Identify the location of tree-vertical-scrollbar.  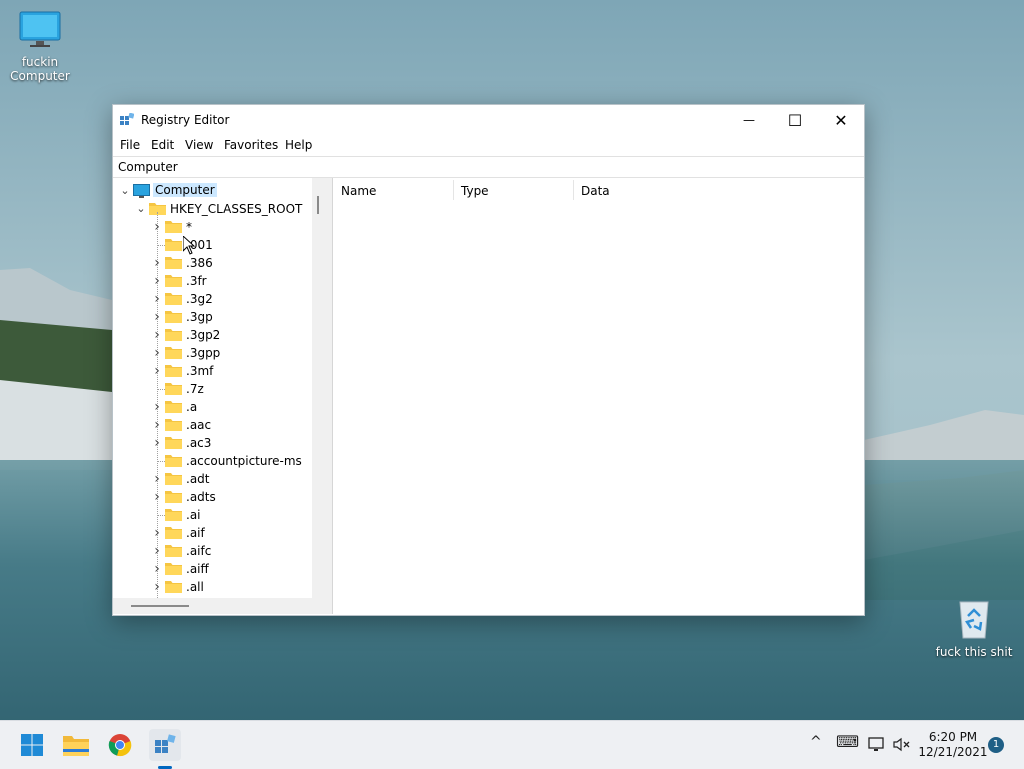
(320, 396).